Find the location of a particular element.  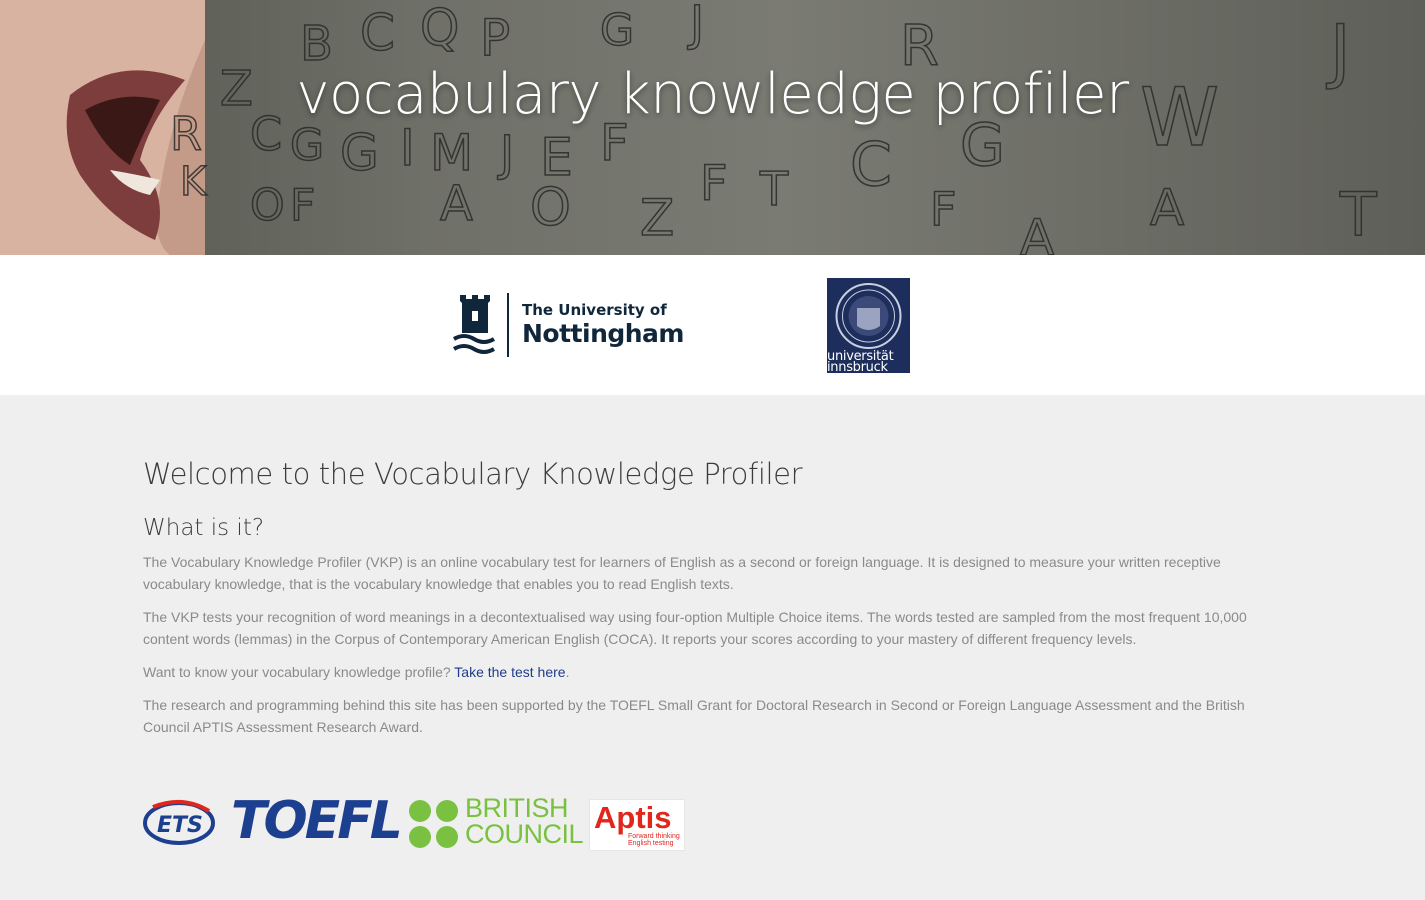

ets-text: ETS is located at coordinates (180, 825).